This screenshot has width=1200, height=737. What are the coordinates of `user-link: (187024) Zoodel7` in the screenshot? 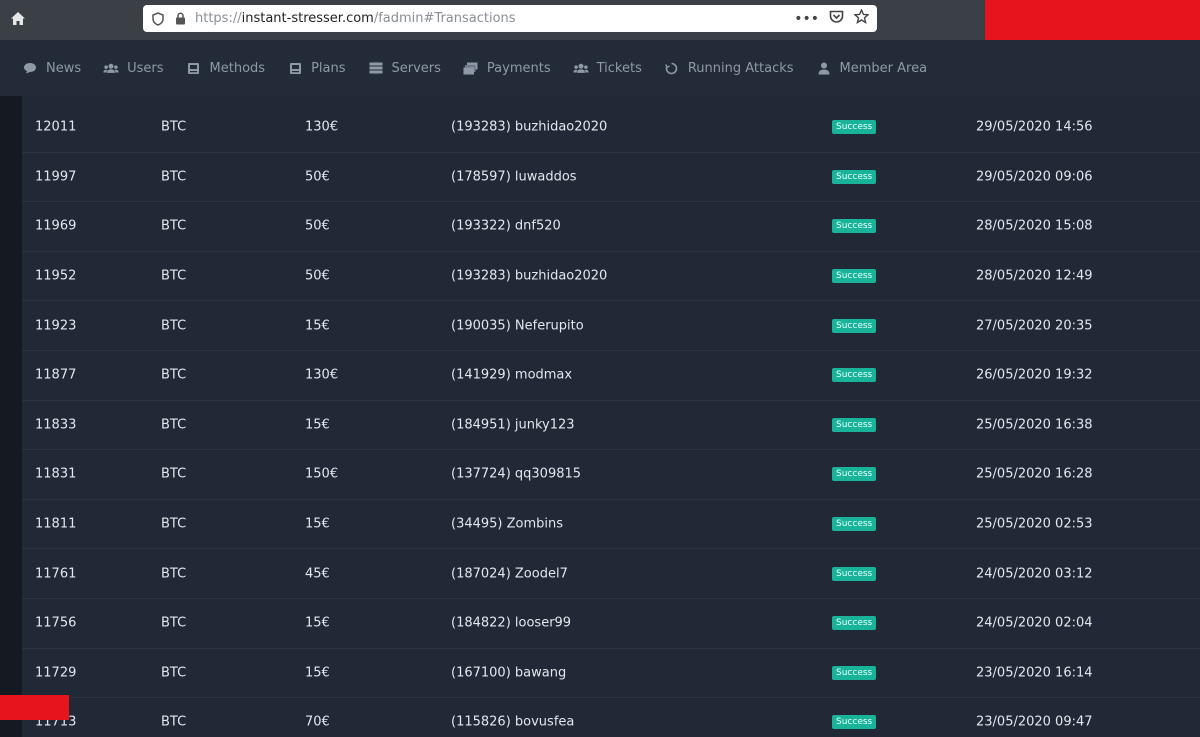 It's located at (509, 573).